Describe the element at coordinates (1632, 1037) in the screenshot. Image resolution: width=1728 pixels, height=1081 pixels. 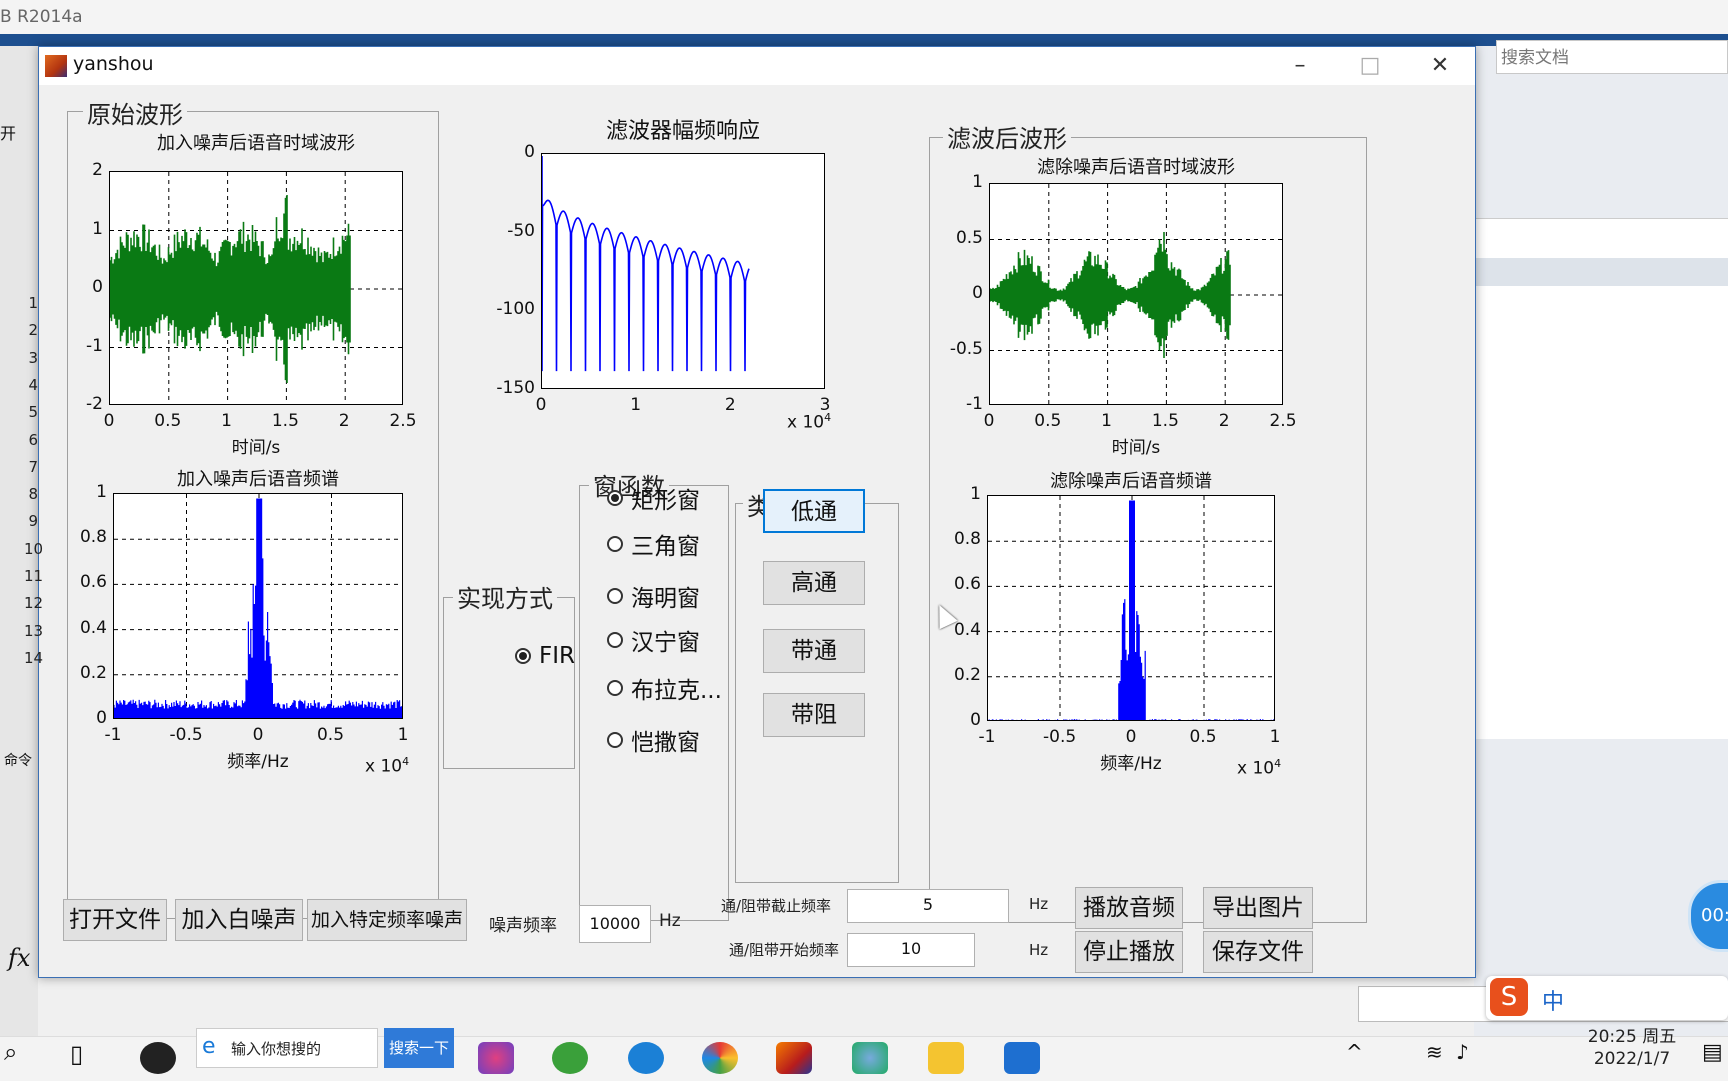
I see `clock-time: 20:25 周五` at that location.